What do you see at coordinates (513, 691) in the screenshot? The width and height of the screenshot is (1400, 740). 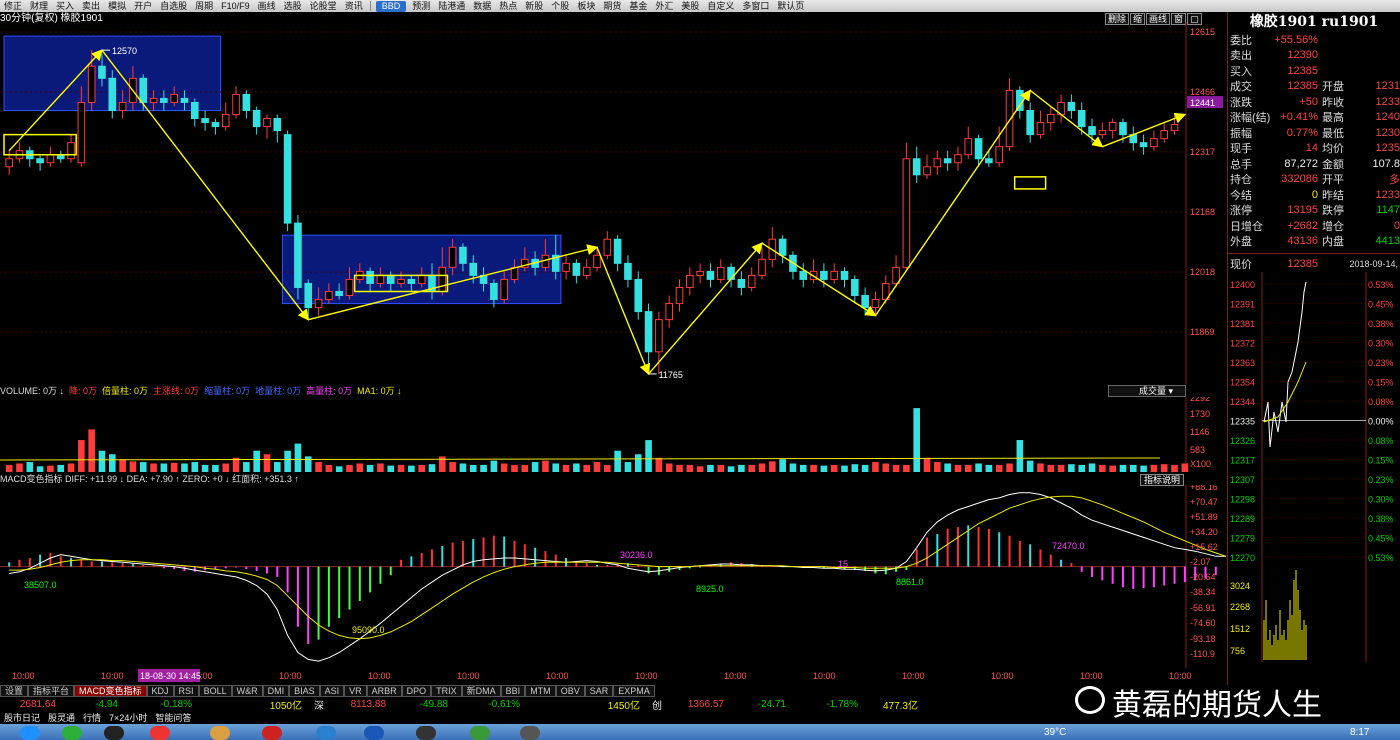 I see `indicator-tab: BBI` at bounding box center [513, 691].